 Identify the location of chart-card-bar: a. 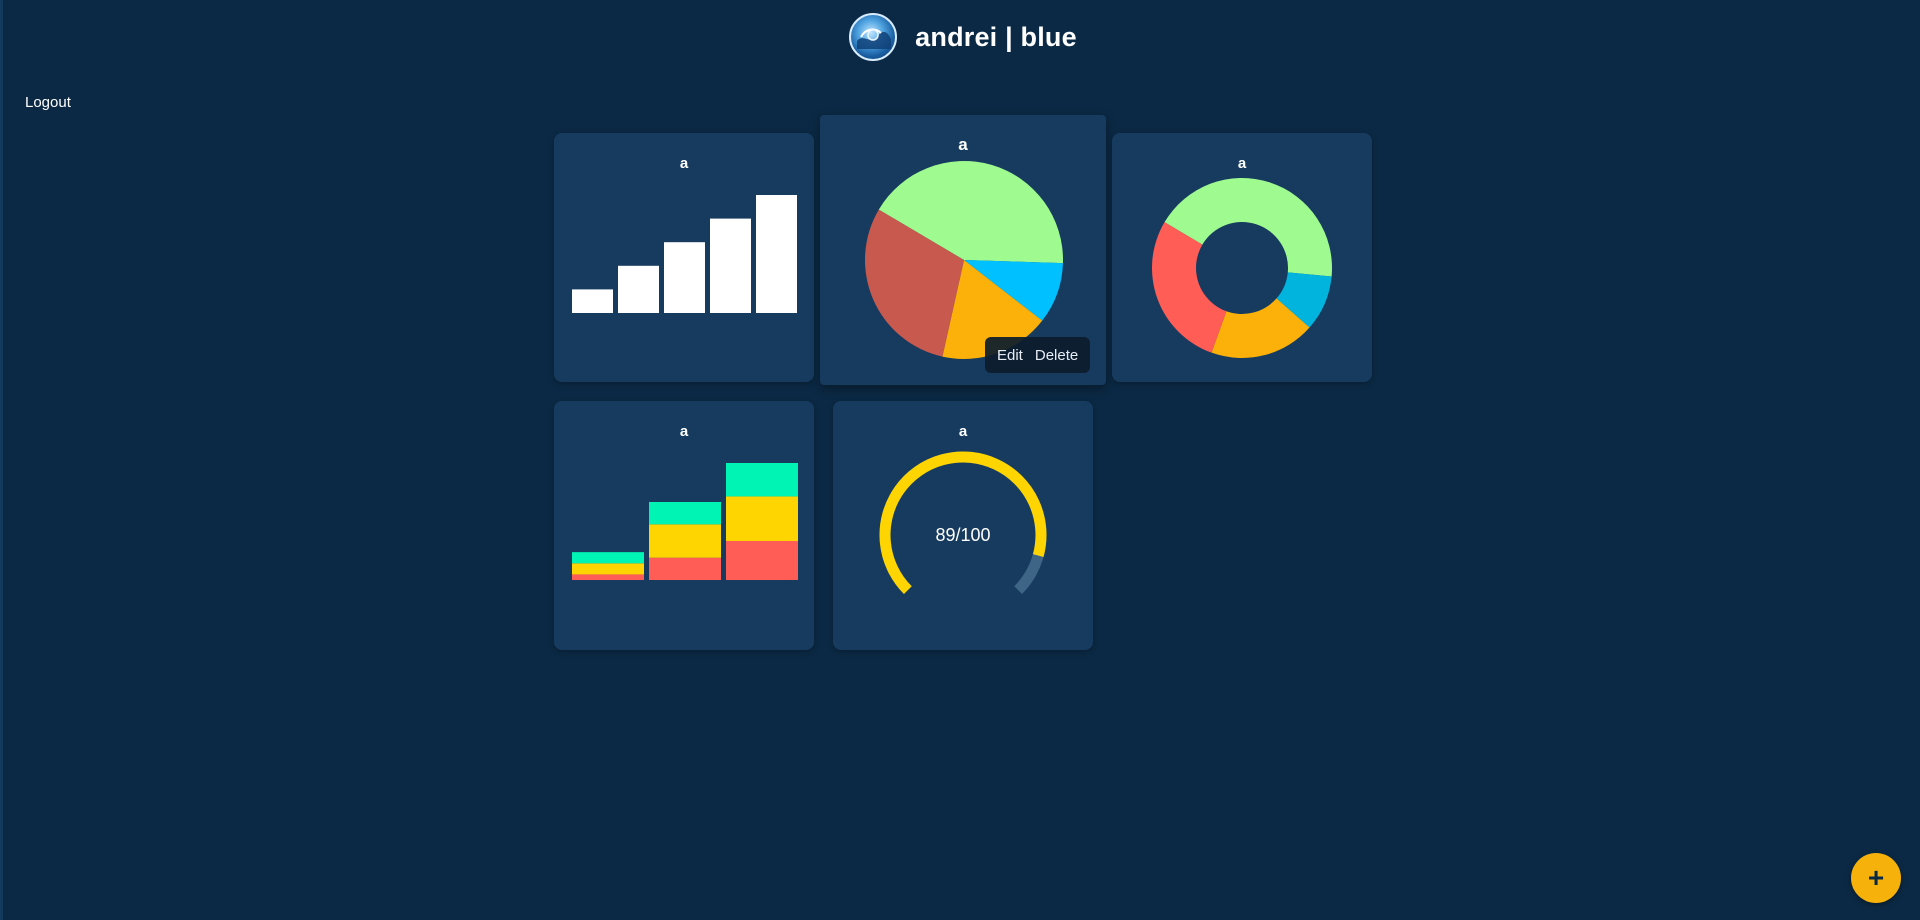
(684, 257).